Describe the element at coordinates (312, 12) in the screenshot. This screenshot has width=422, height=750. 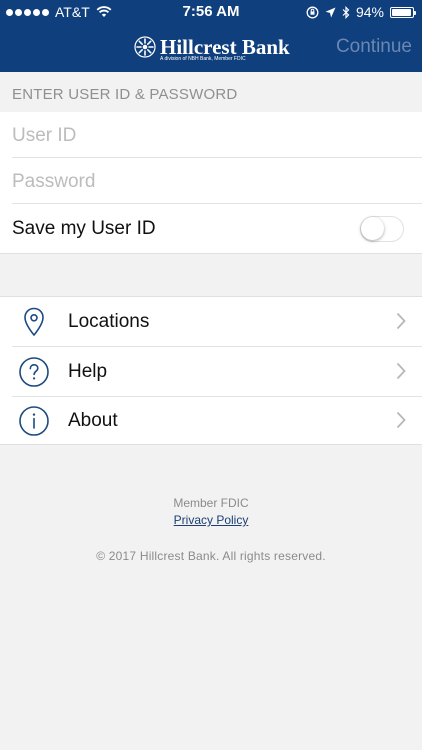
I see `rotation-lock-icon` at that location.